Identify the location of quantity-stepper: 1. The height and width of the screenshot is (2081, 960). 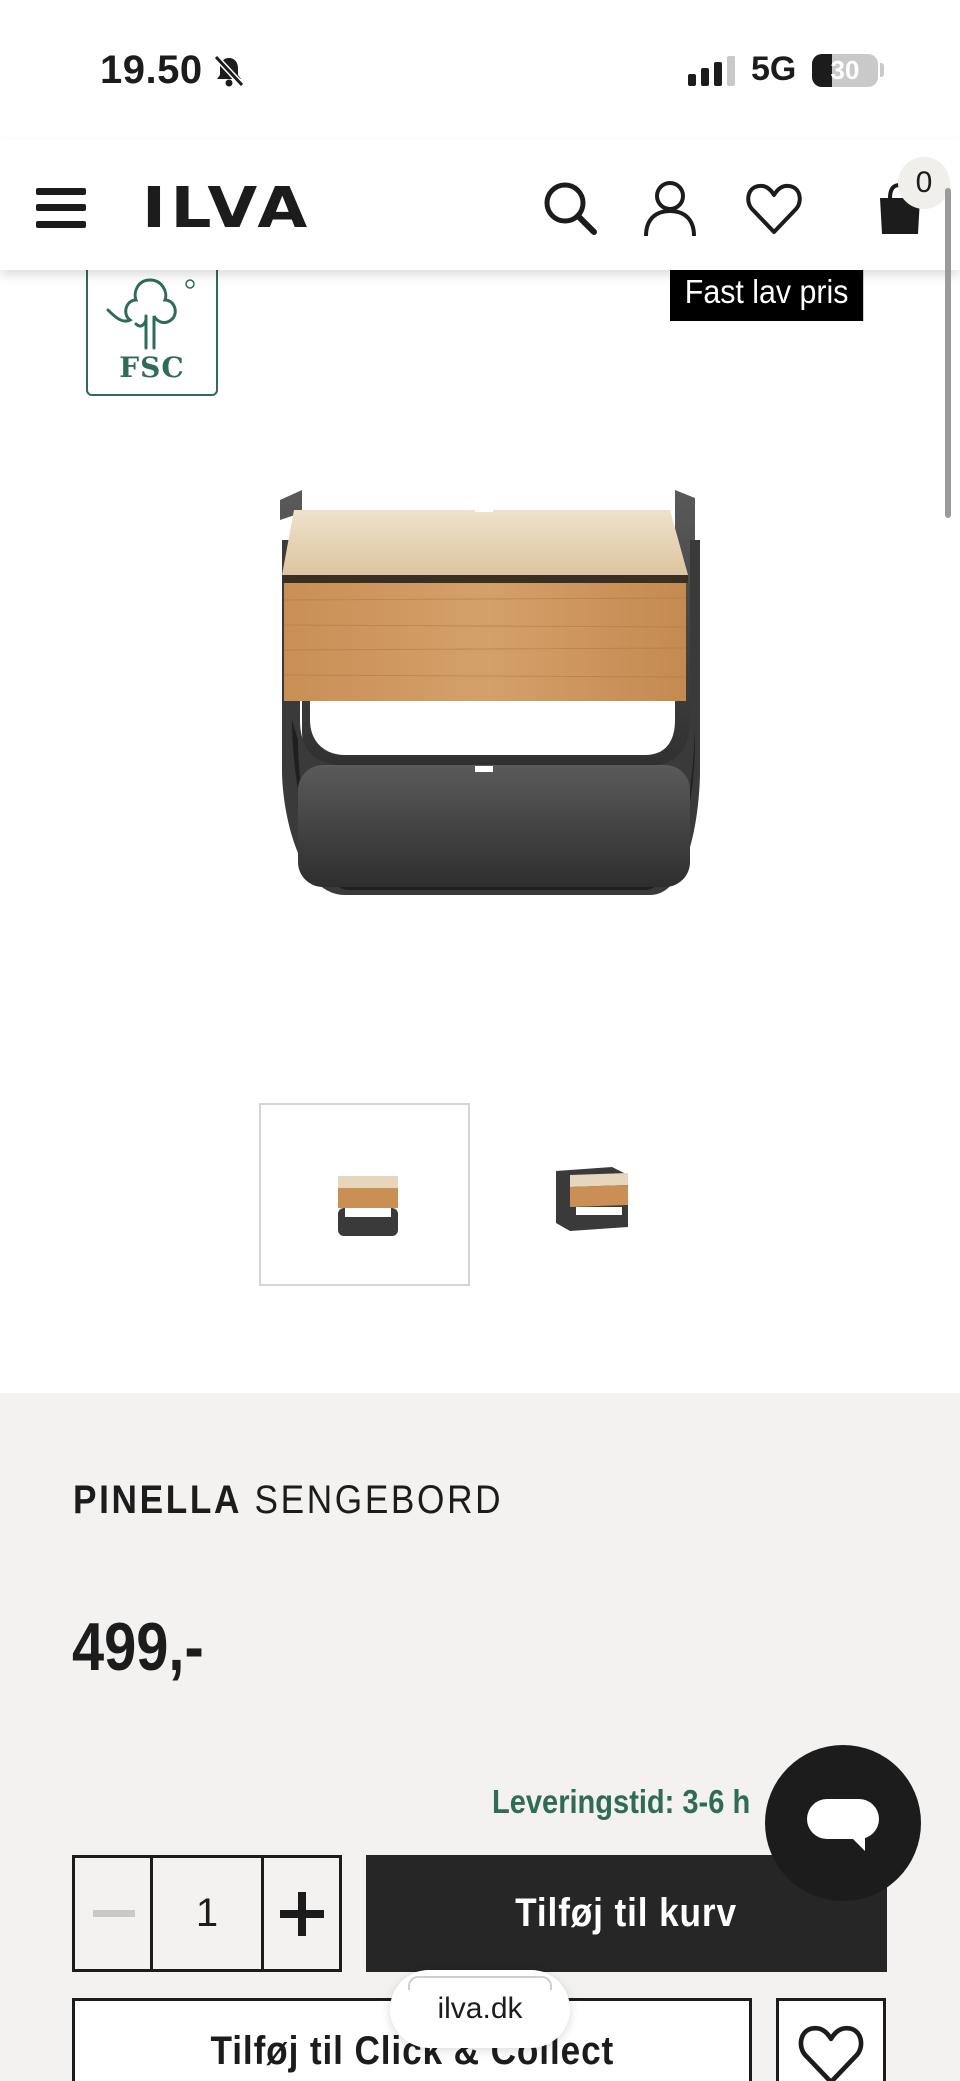
(207, 1913).